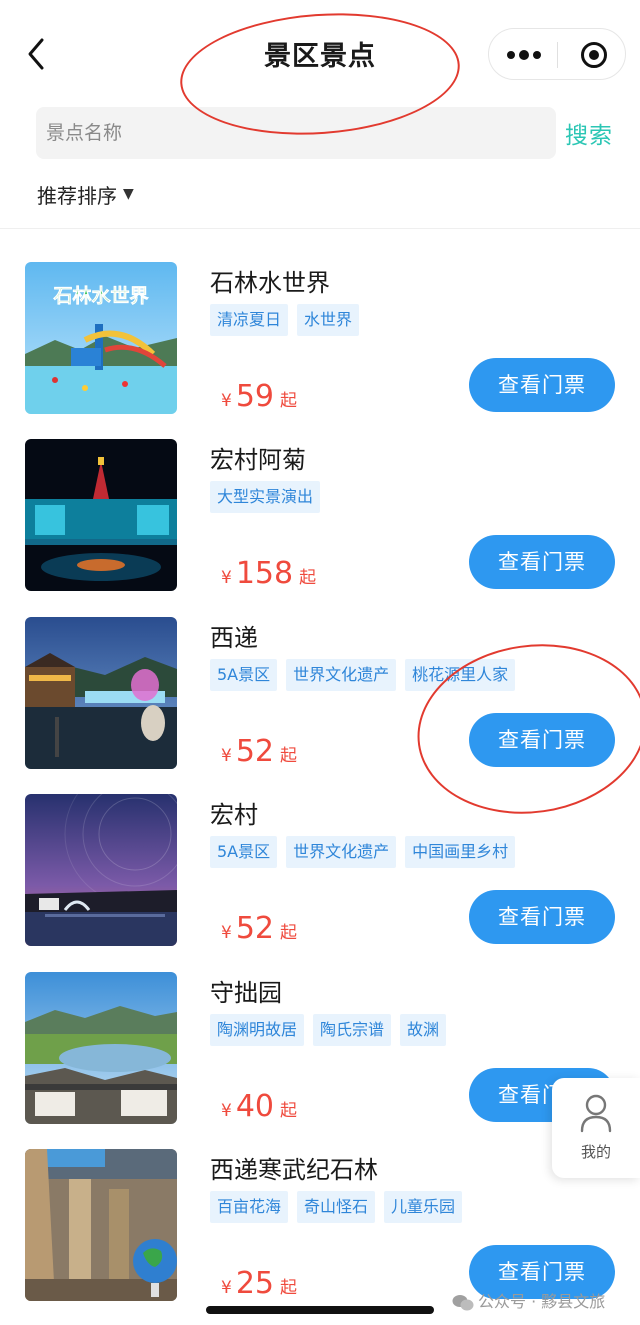 The width and height of the screenshot is (640, 1325). Describe the element at coordinates (596, 1113) in the screenshot. I see `person-icon` at that location.